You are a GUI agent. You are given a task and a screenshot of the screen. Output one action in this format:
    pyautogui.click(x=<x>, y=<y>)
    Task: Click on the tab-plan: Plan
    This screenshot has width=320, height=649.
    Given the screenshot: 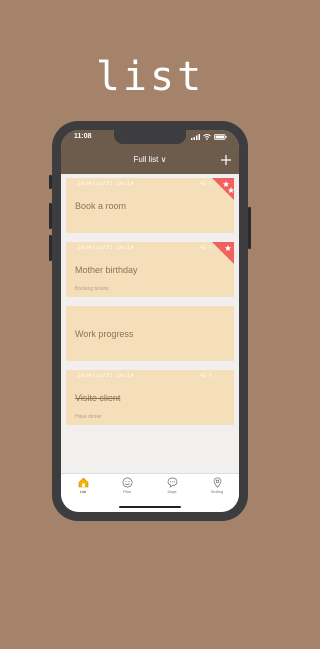 What is the action you would take?
    pyautogui.click(x=127, y=485)
    